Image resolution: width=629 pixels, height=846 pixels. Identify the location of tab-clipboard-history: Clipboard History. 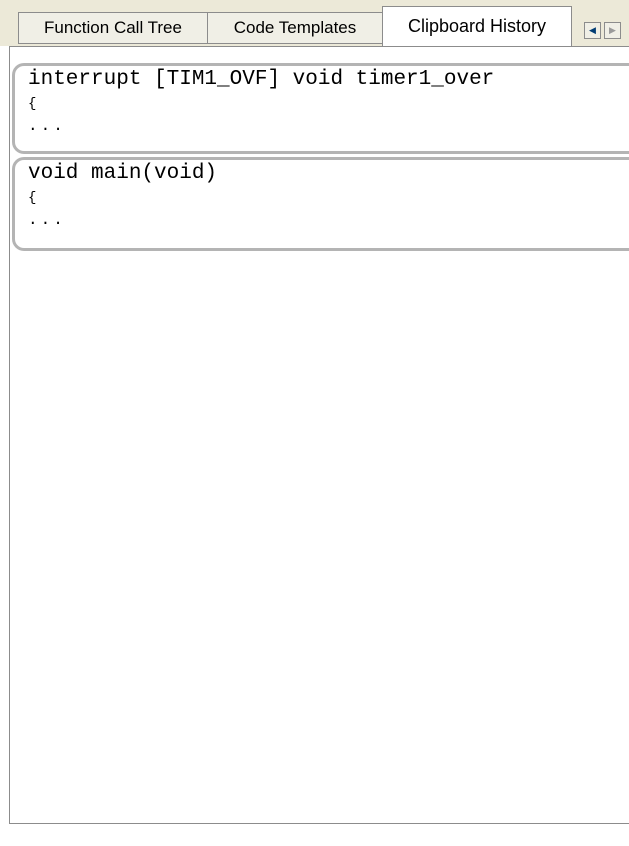
(477, 26).